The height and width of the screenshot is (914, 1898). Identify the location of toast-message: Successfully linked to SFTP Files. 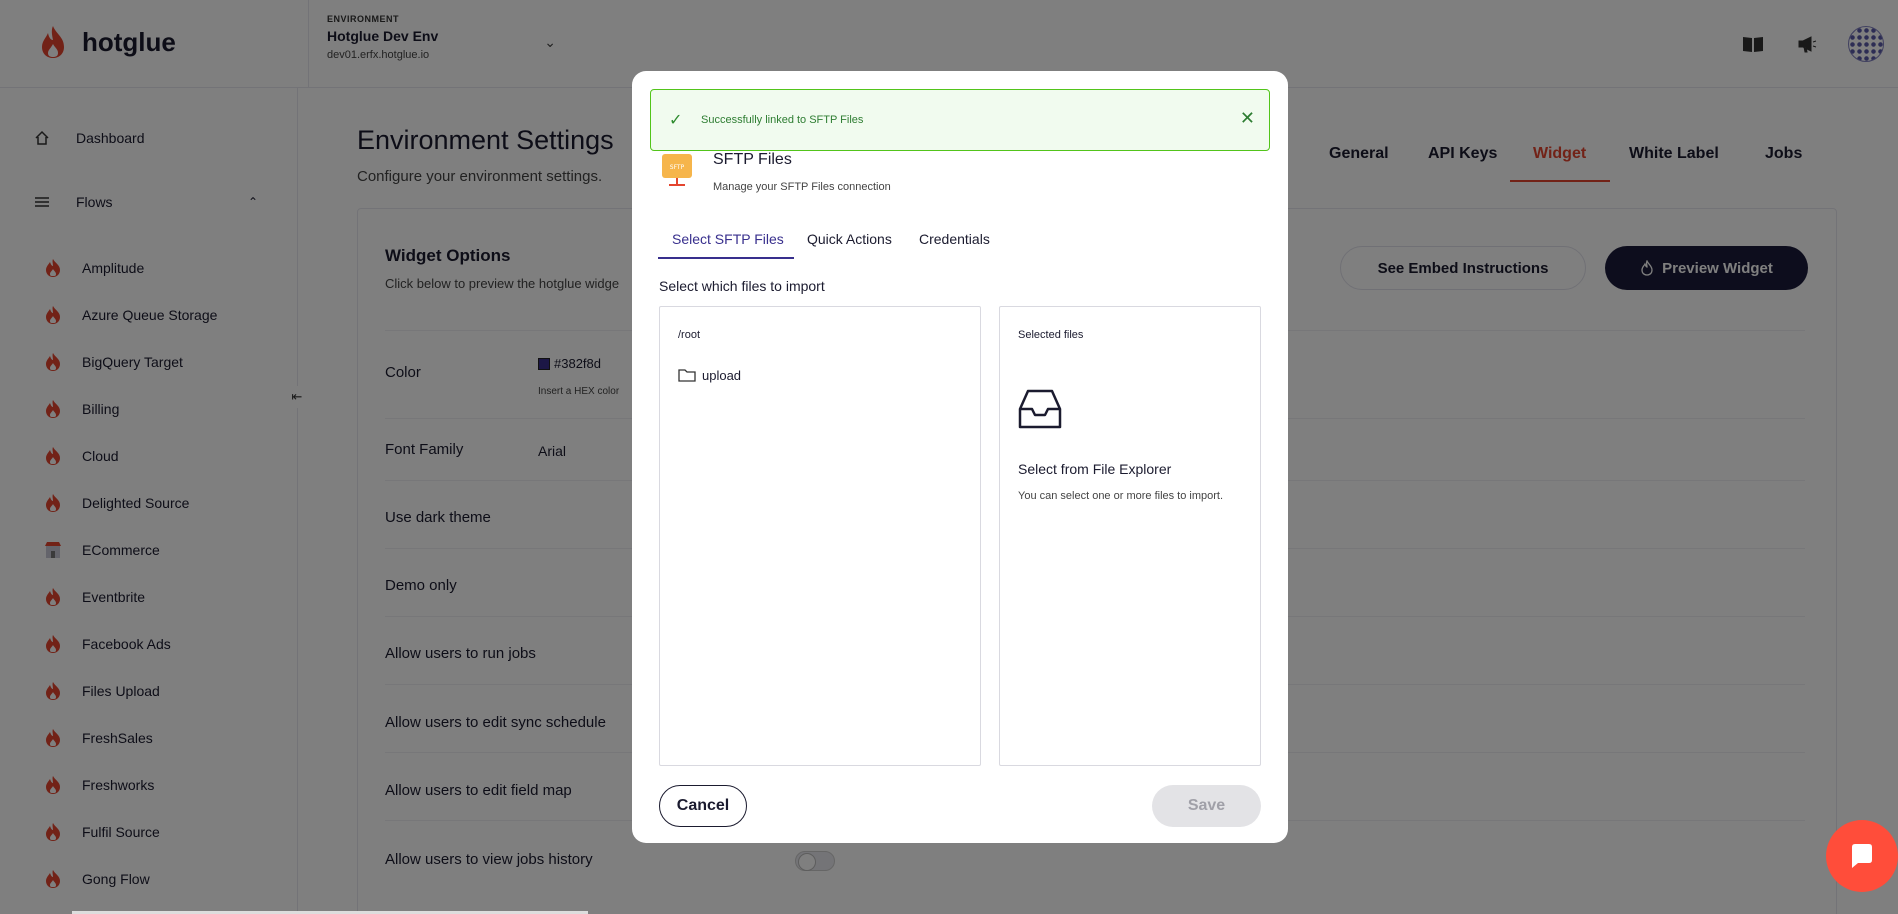
(782, 120).